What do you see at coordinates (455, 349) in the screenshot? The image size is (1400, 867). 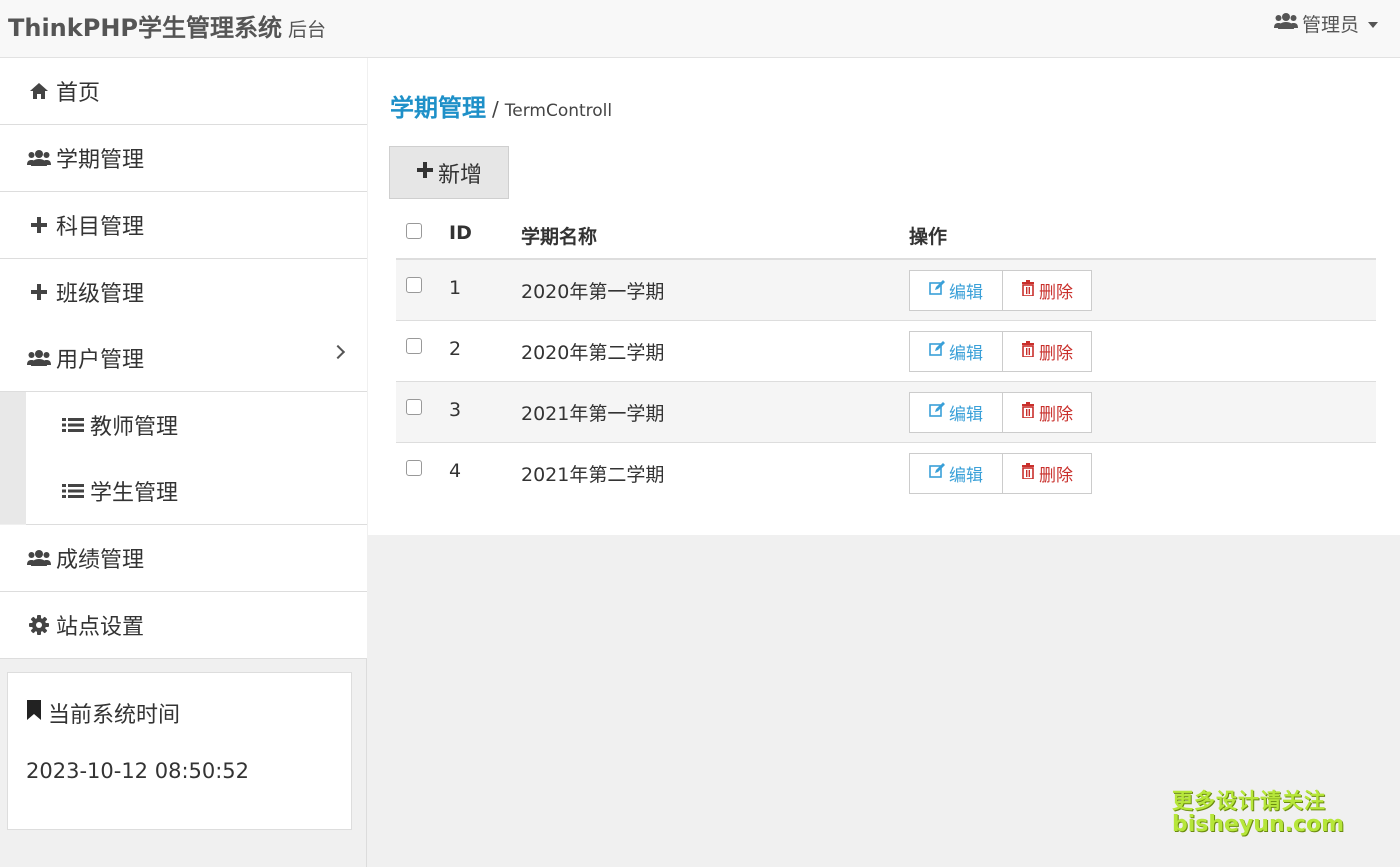 I see `row-id: 2` at bounding box center [455, 349].